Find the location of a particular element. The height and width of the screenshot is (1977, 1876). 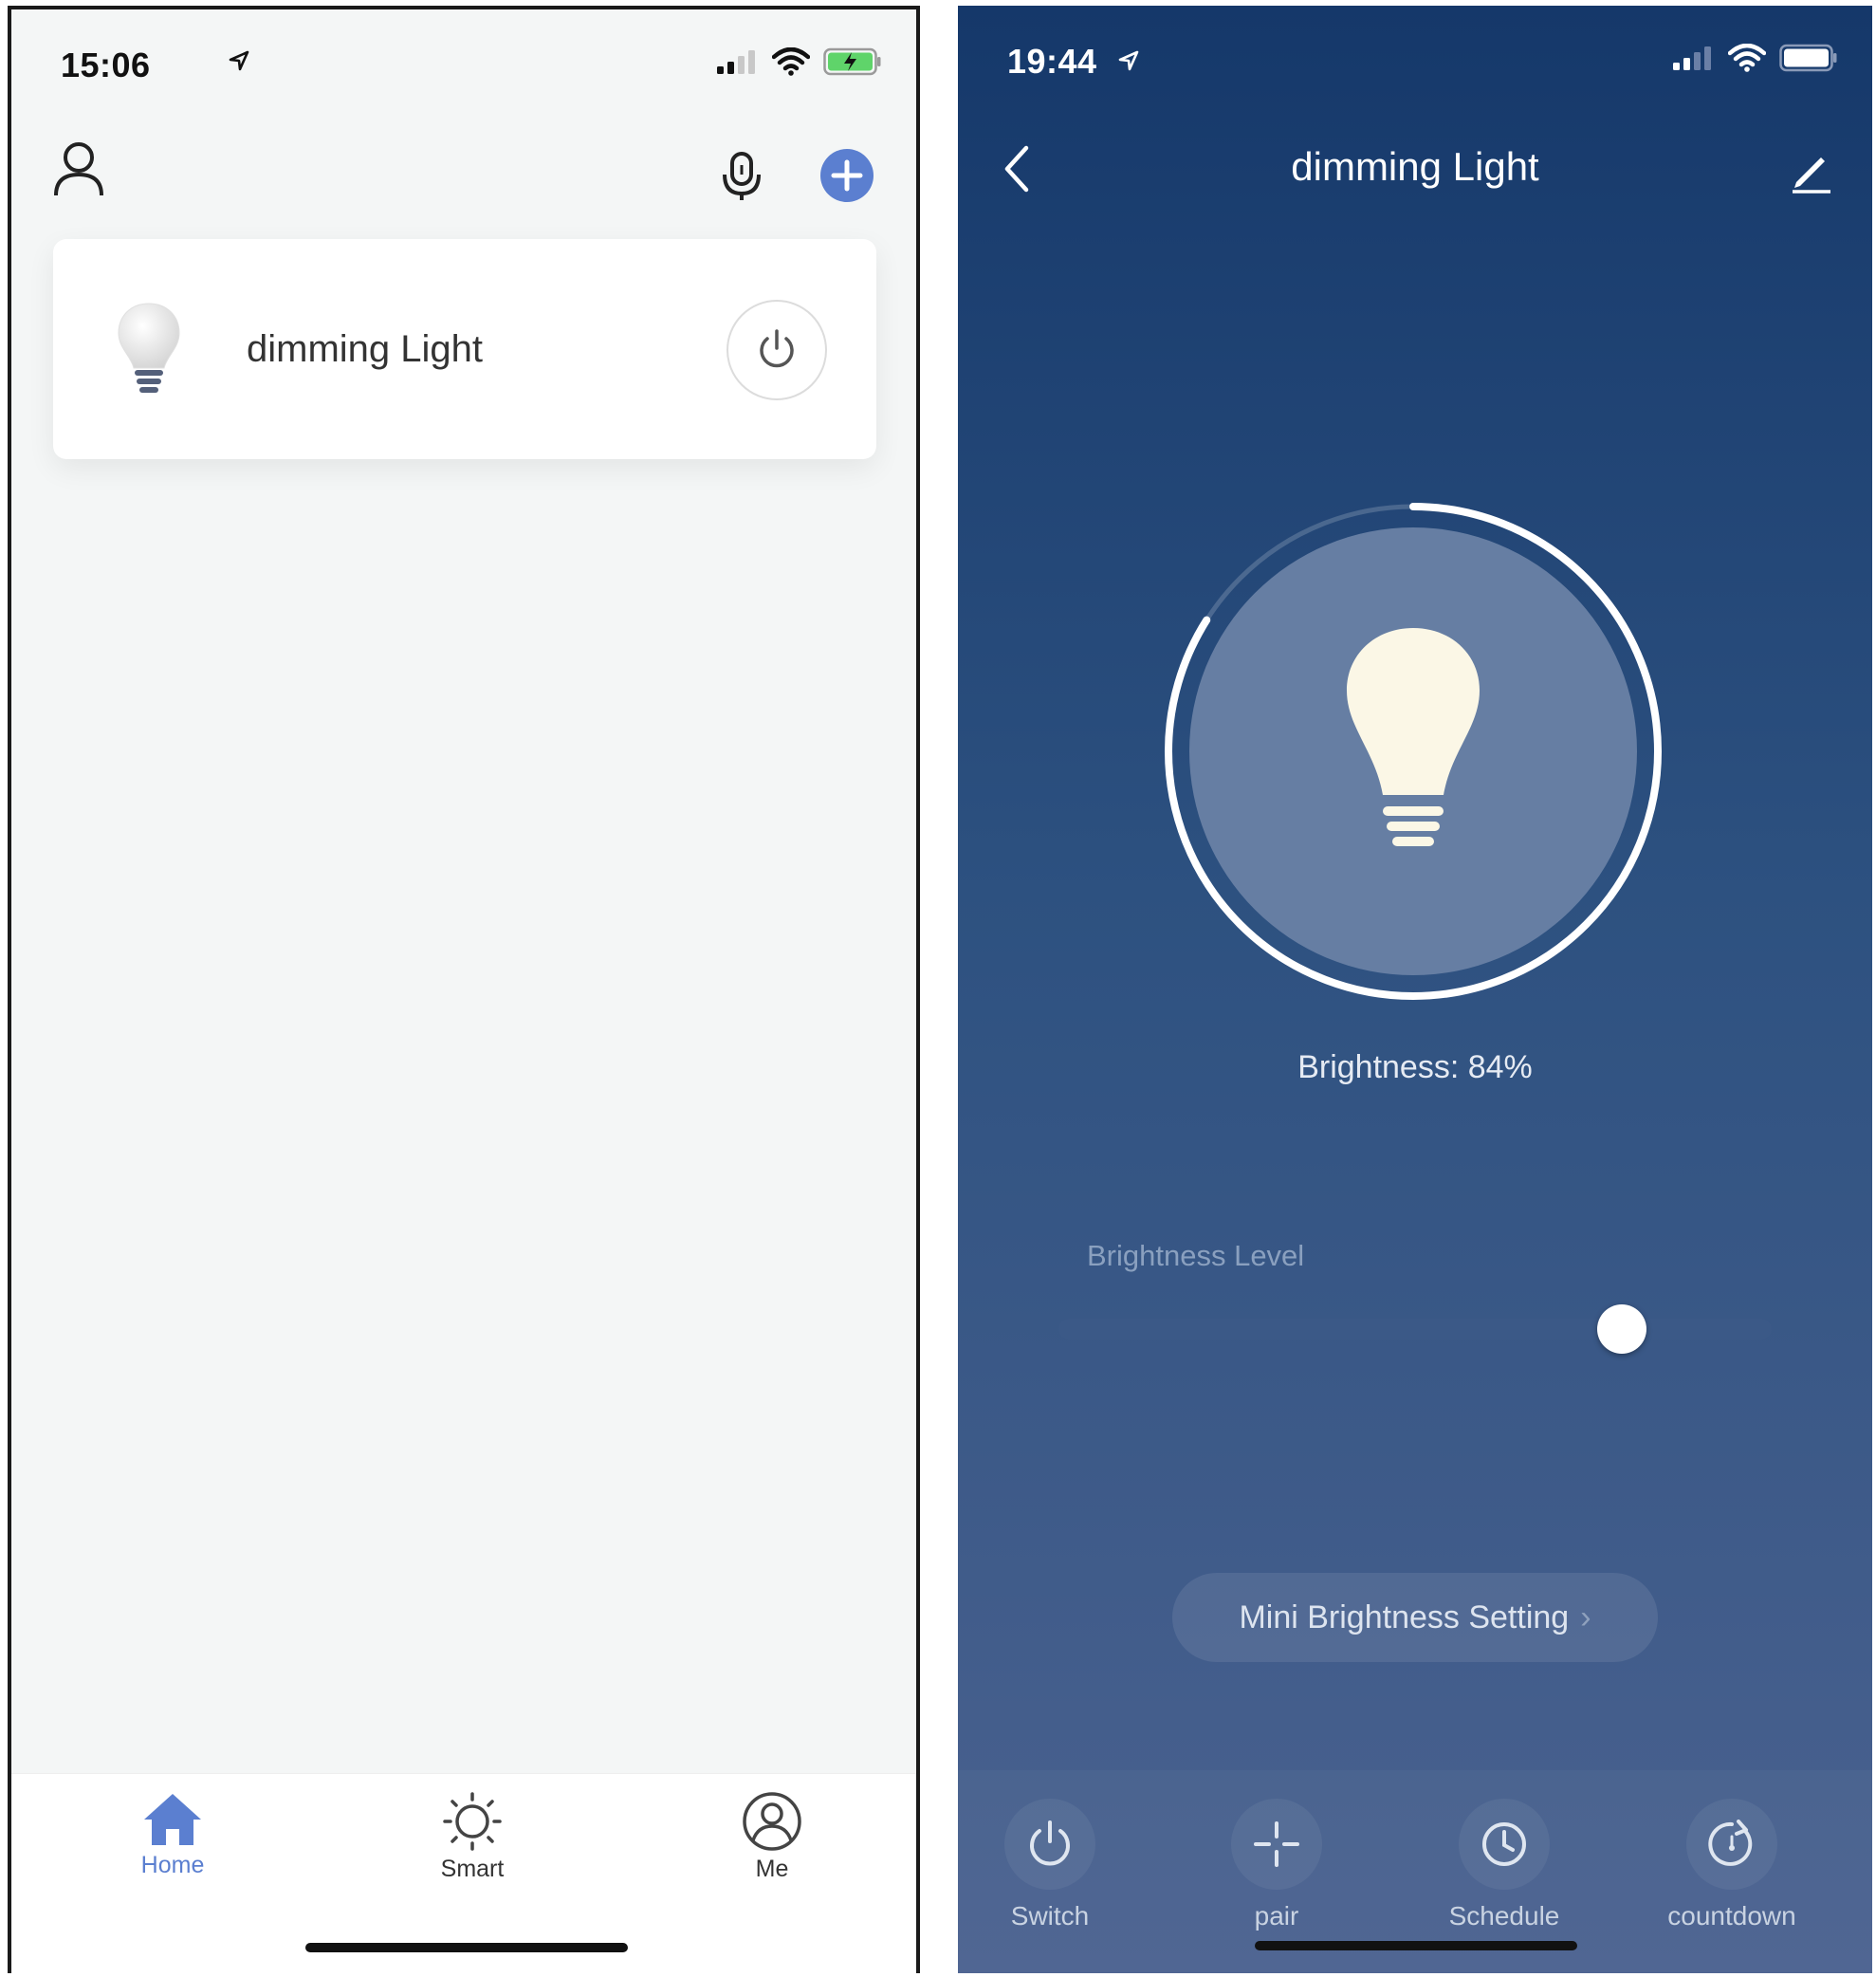

device-power-button is located at coordinates (776, 350).